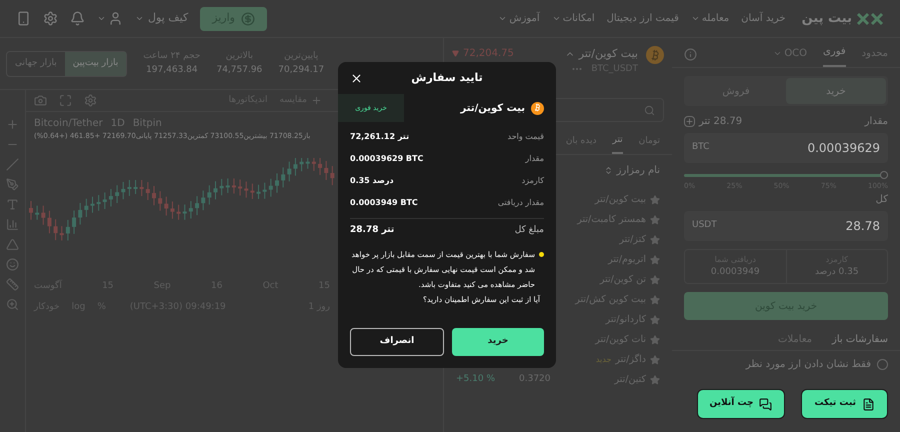 This screenshot has height=432, width=900. What do you see at coordinates (533, 181) in the screenshot?
I see `detail-label: کارمزد` at bounding box center [533, 181].